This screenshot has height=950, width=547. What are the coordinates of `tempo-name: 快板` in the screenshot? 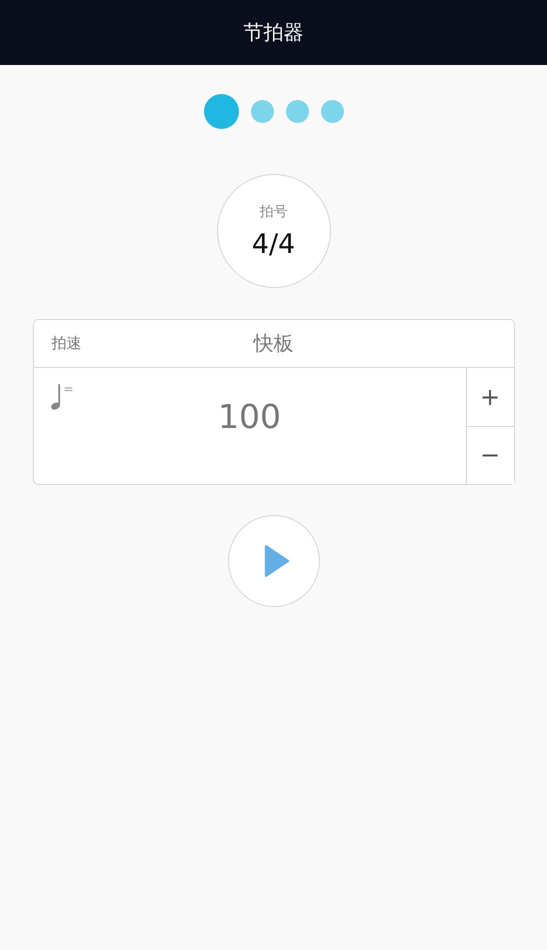 It's located at (274, 343).